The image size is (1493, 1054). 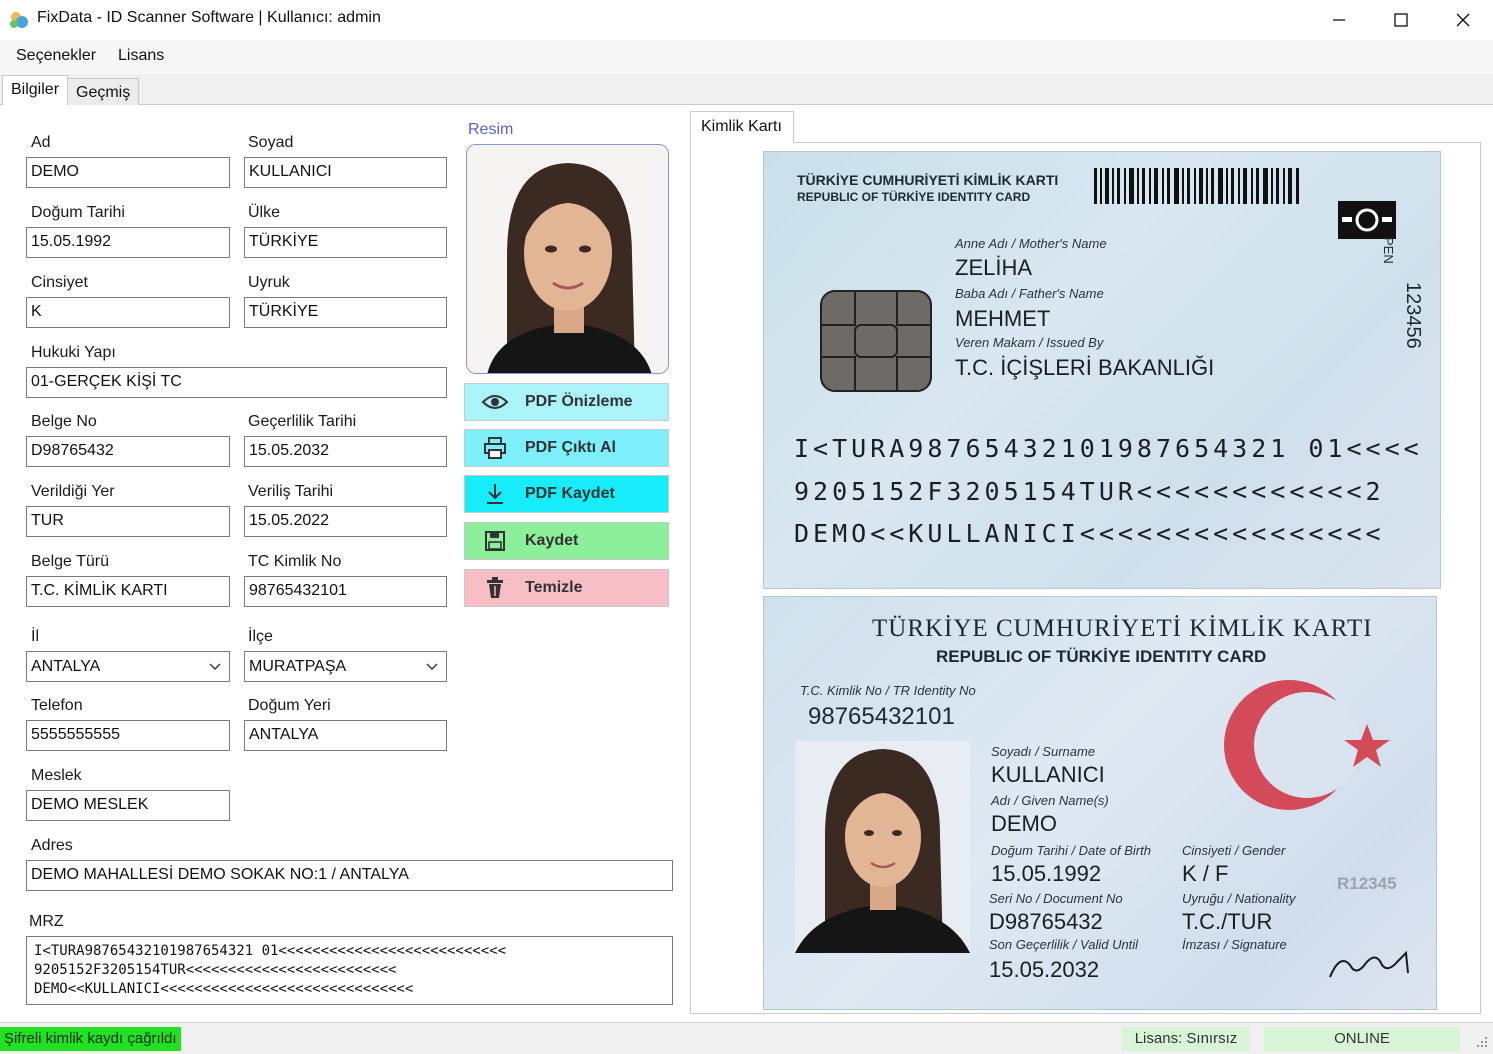 I want to click on issued-by-caption: Veren Makam / Issued By, so click(x=1029, y=342).